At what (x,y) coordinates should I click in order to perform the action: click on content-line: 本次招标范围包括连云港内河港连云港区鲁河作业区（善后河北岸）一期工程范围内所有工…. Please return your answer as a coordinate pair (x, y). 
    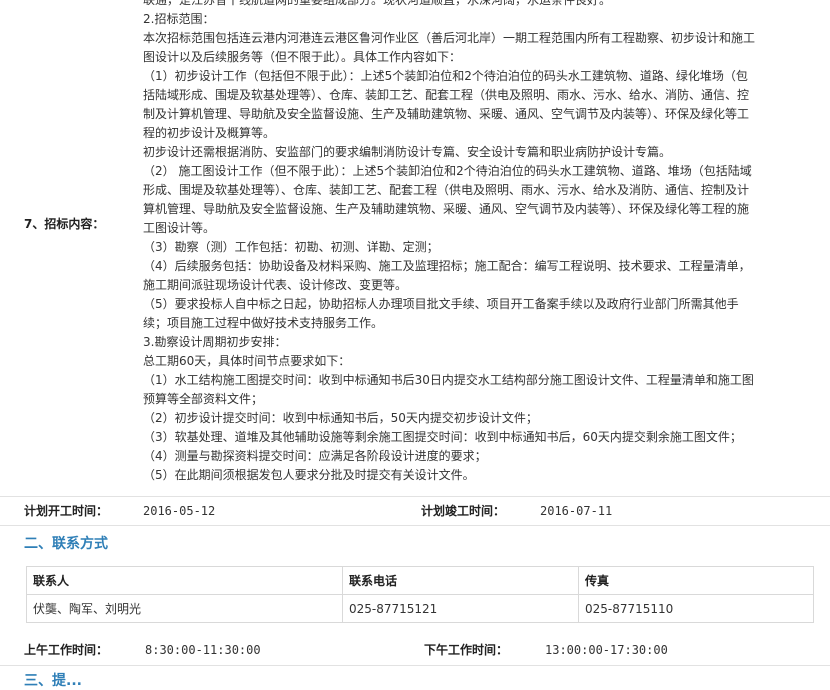
    Looking at the image, I should click on (449, 38).